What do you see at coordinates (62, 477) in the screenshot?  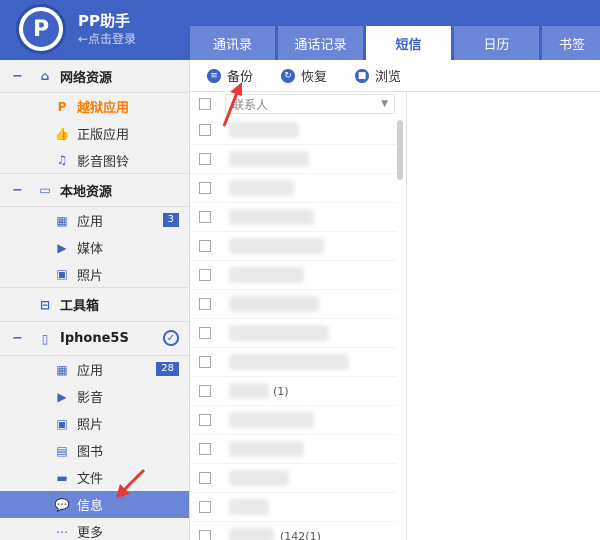 I see `folder-icon: ▬` at bounding box center [62, 477].